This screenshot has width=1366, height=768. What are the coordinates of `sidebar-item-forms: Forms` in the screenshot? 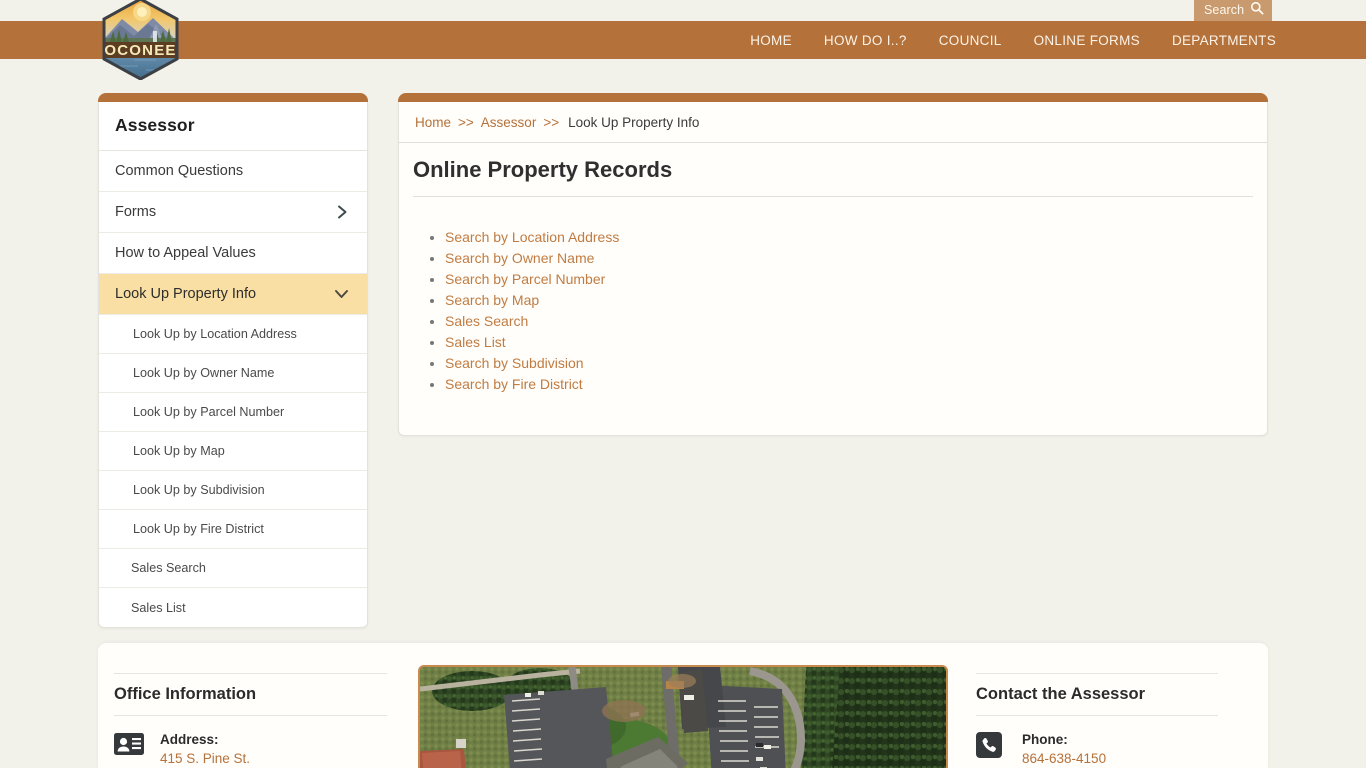 It's located at (233, 212).